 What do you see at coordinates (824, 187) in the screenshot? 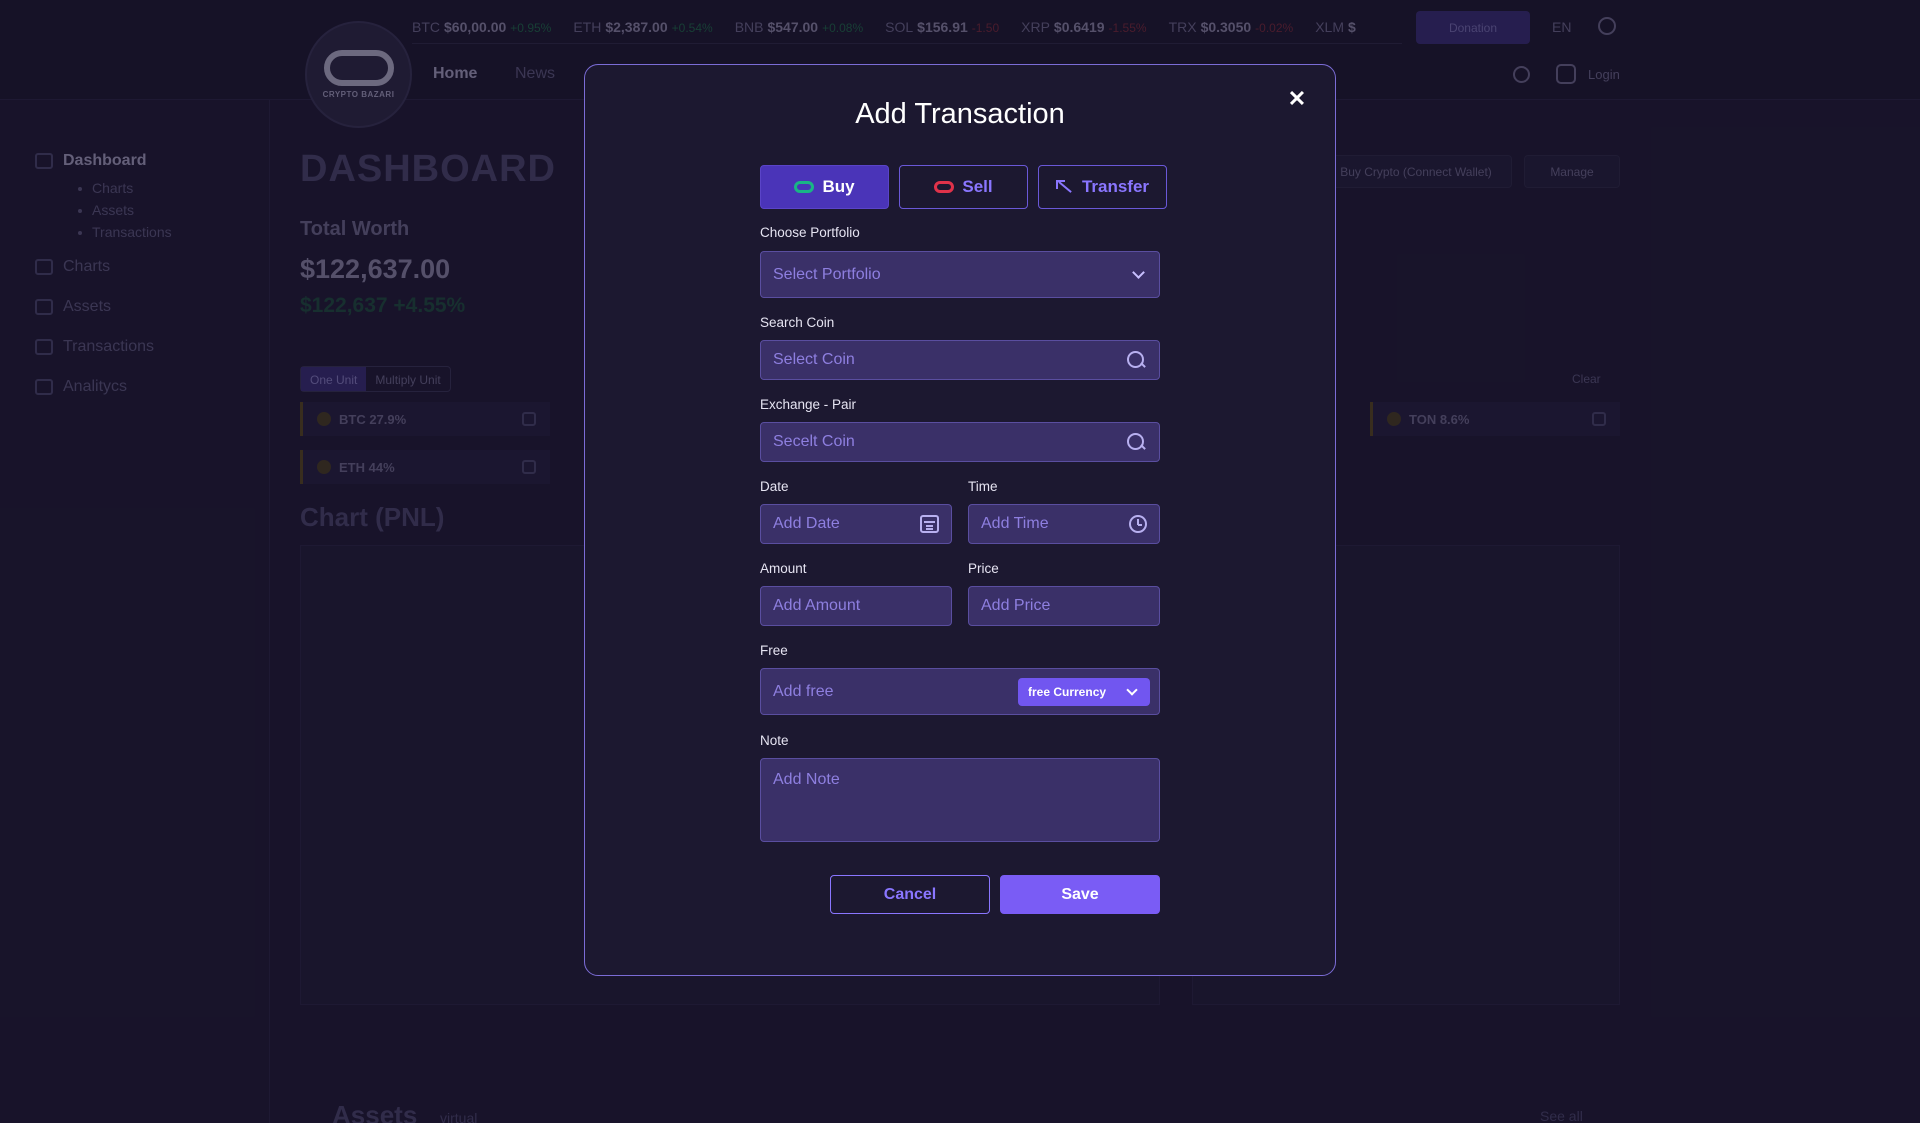
I see `buy-tab-button: Buy` at bounding box center [824, 187].